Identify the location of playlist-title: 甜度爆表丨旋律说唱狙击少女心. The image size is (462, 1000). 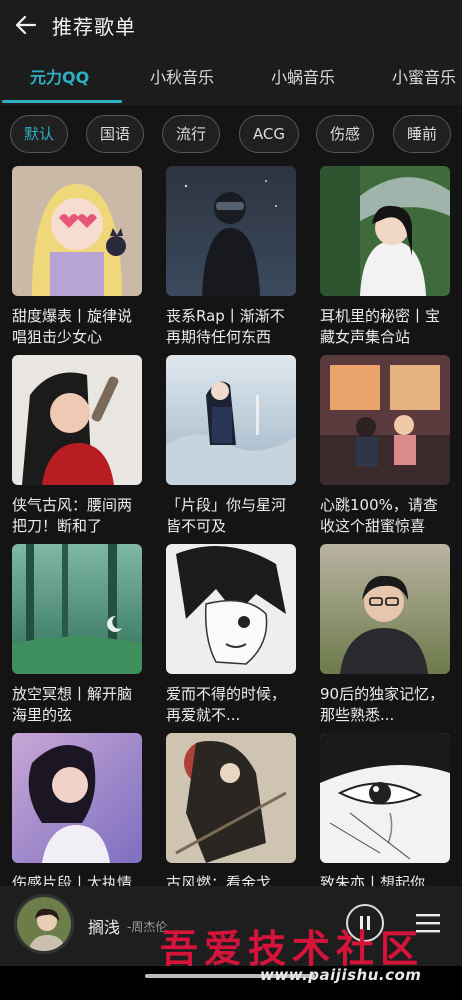
(72, 326).